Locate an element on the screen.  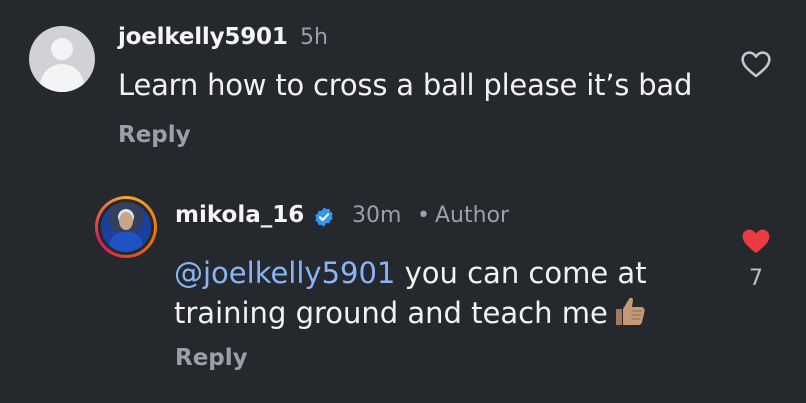
reply-timestamp: 30m is located at coordinates (377, 215).